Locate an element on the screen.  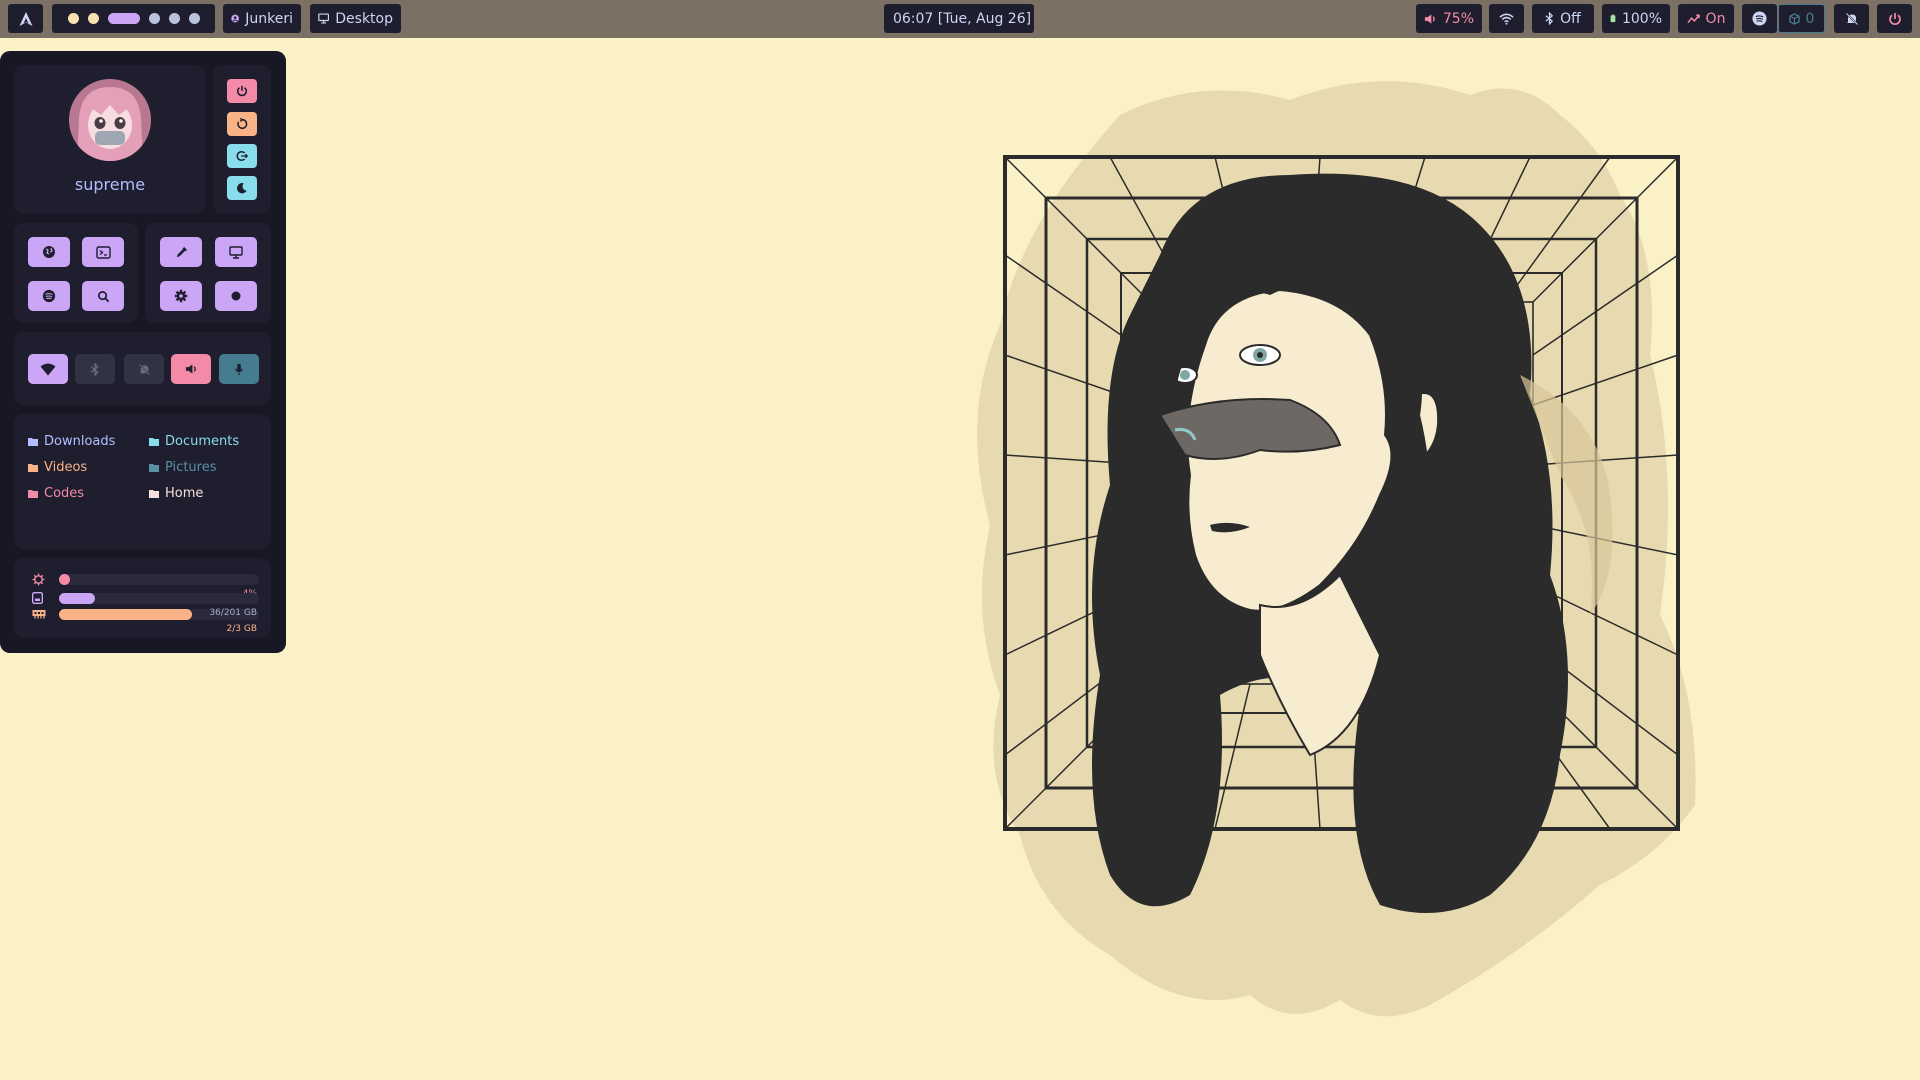
spotify-app-button is located at coordinates (49, 296).